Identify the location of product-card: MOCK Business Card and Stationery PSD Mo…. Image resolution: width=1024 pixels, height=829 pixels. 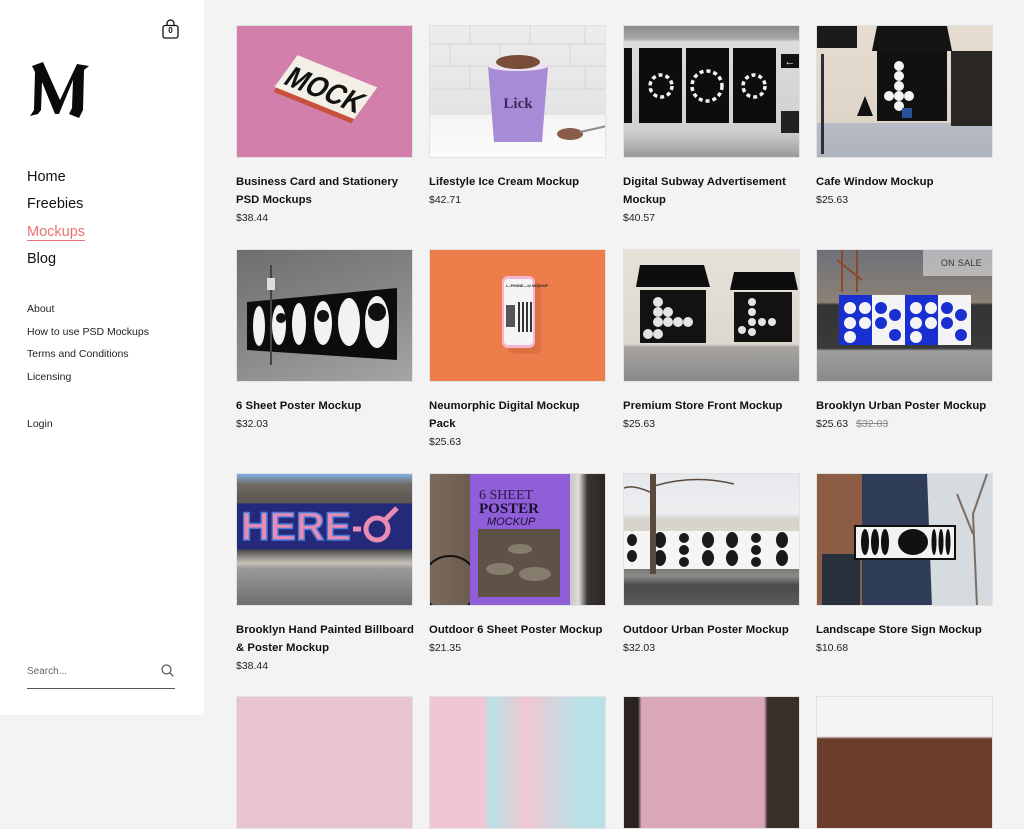
(325, 126).